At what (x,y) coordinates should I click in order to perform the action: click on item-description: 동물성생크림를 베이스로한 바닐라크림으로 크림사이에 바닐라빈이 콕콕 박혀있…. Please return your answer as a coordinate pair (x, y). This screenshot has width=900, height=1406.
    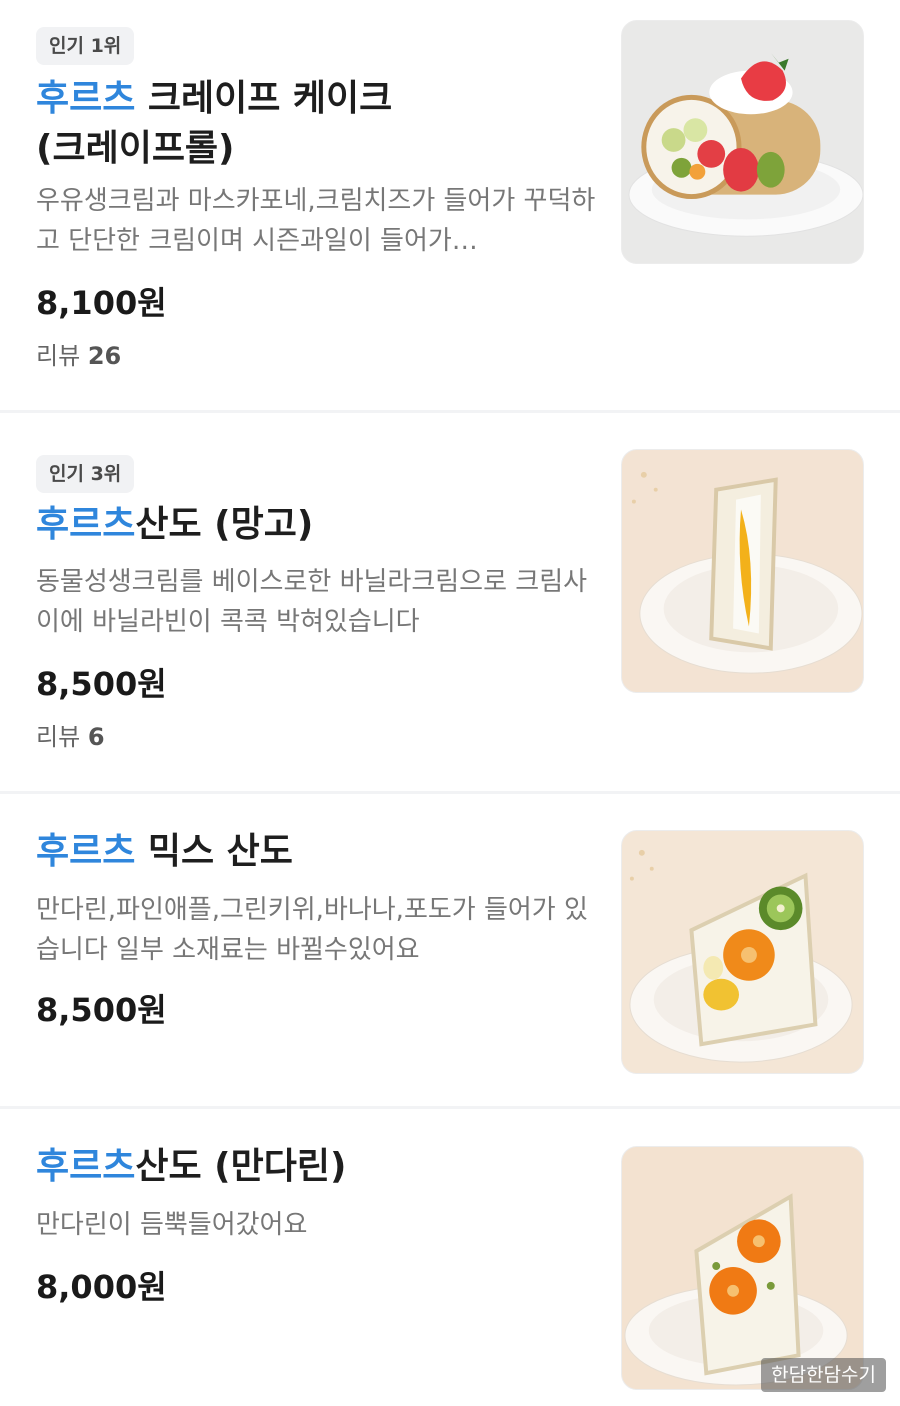
    Looking at the image, I should click on (312, 602).